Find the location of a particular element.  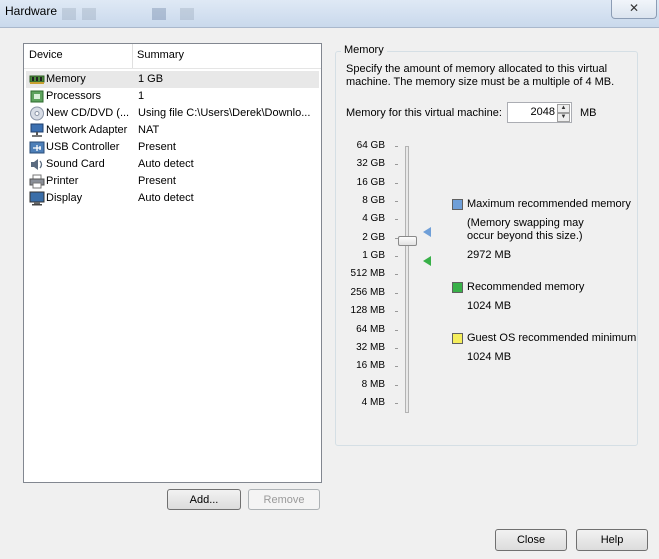

scale-label: 64 GB is located at coordinates (370, 145).